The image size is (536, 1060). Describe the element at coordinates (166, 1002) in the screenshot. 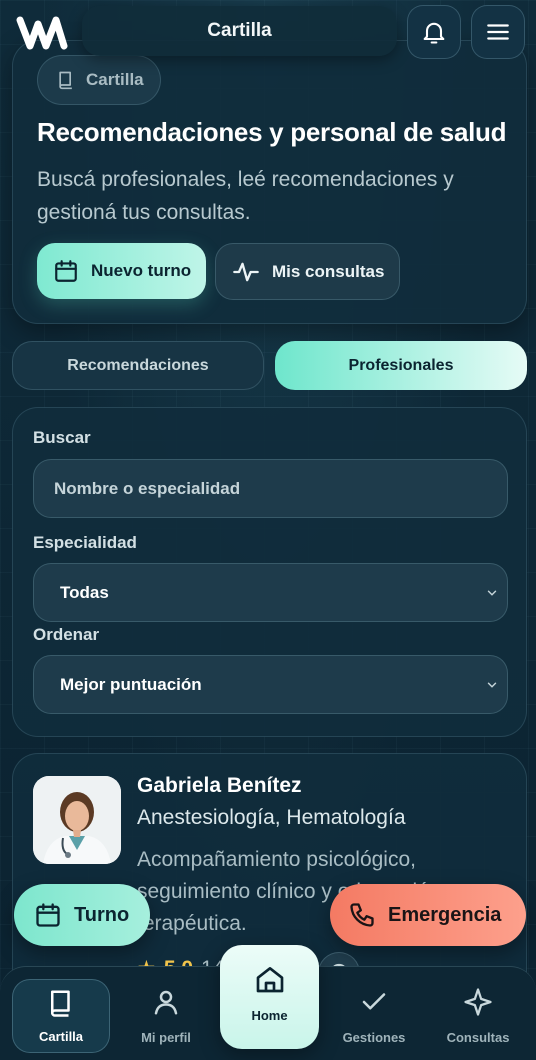

I see `user-icon` at that location.